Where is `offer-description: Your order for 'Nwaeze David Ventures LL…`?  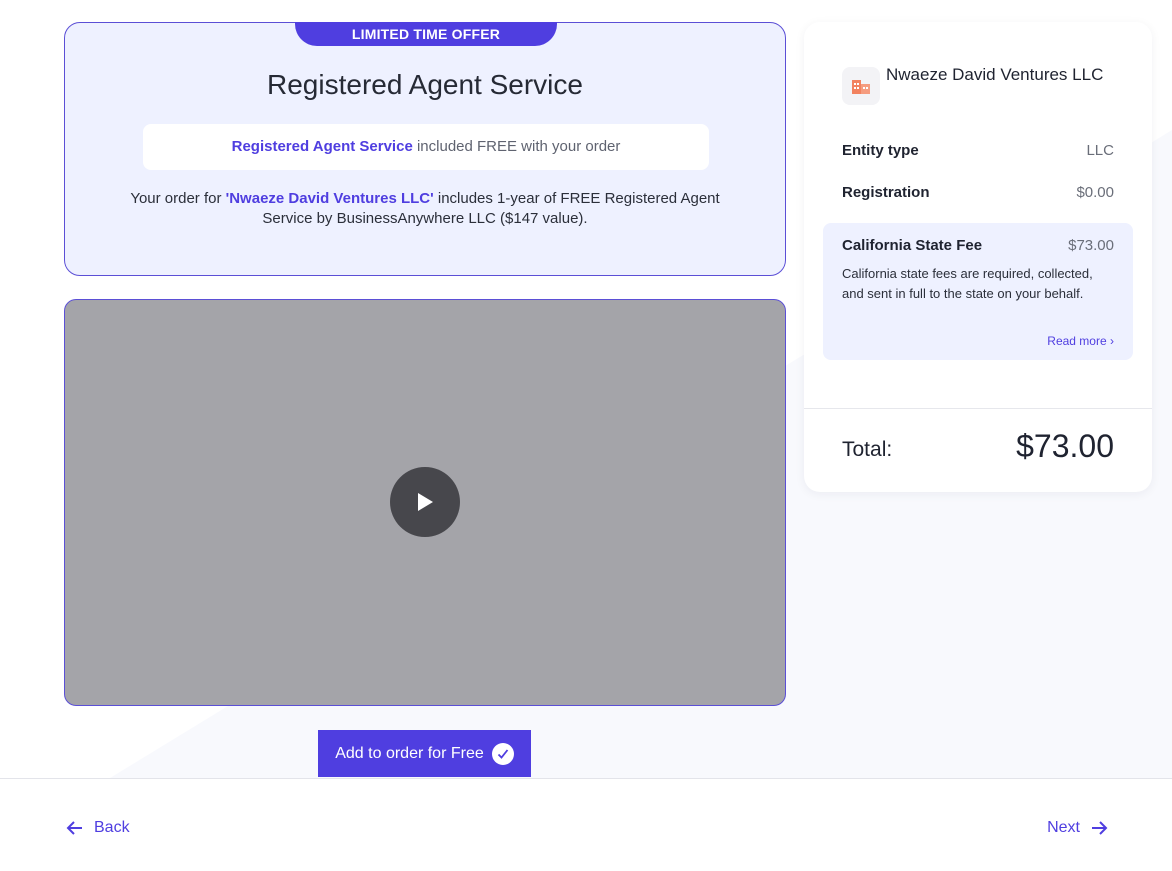 offer-description: Your order for 'Nwaeze David Ventures LL… is located at coordinates (425, 209).